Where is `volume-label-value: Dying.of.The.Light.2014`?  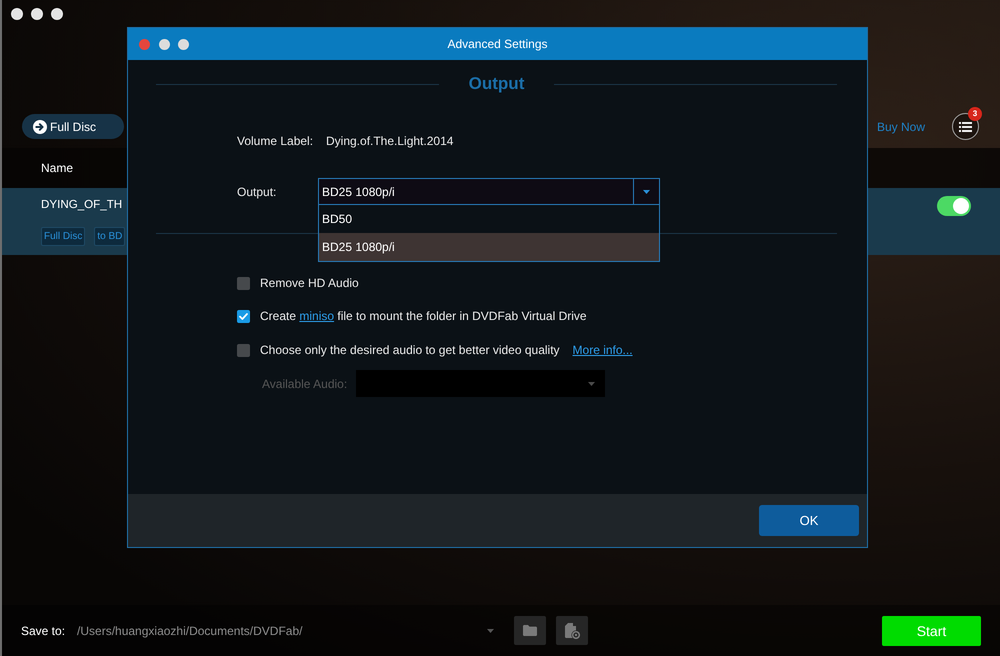 volume-label-value: Dying.of.The.Light.2014 is located at coordinates (390, 141).